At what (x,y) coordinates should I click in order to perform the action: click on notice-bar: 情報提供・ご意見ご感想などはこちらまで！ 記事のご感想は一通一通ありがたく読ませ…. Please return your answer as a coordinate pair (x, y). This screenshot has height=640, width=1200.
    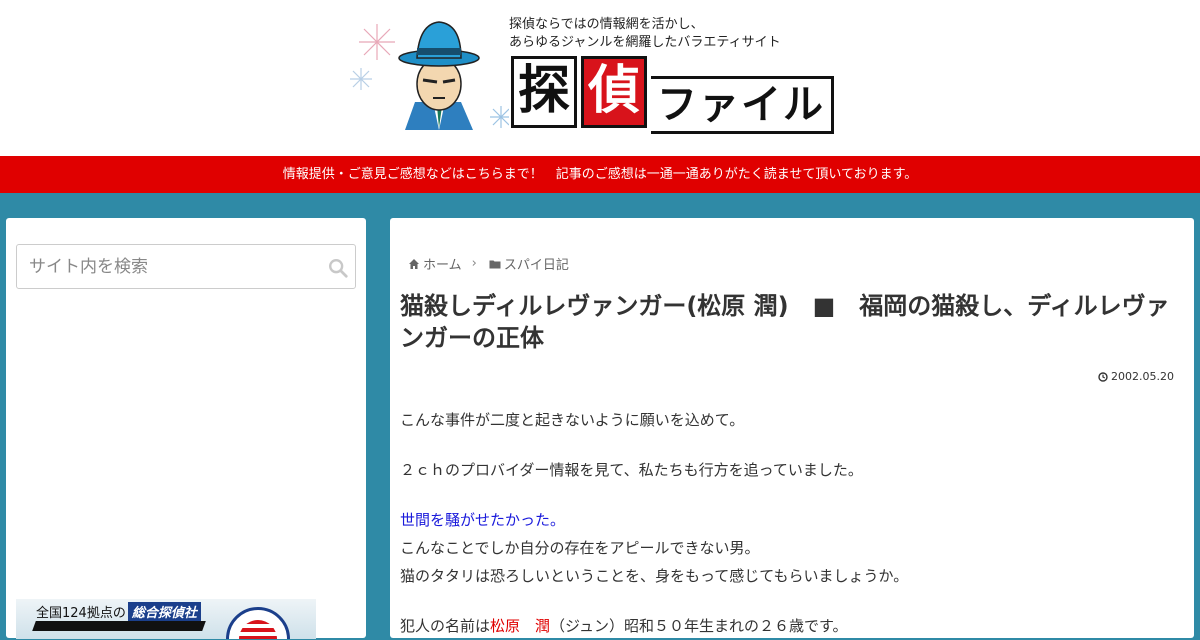
    Looking at the image, I should click on (600, 174).